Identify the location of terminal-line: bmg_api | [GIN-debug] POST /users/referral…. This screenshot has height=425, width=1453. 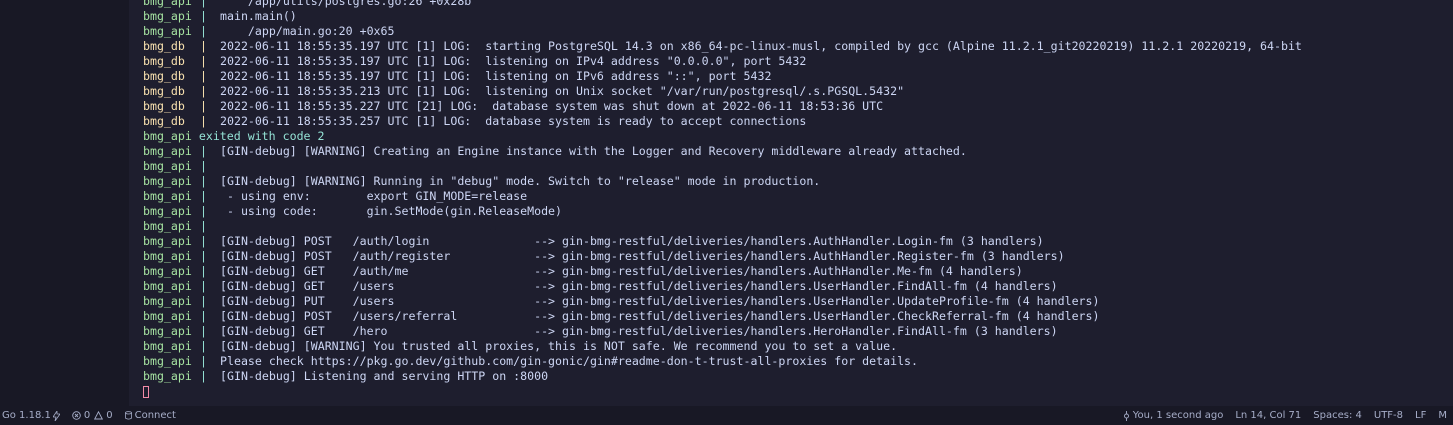
(722, 316).